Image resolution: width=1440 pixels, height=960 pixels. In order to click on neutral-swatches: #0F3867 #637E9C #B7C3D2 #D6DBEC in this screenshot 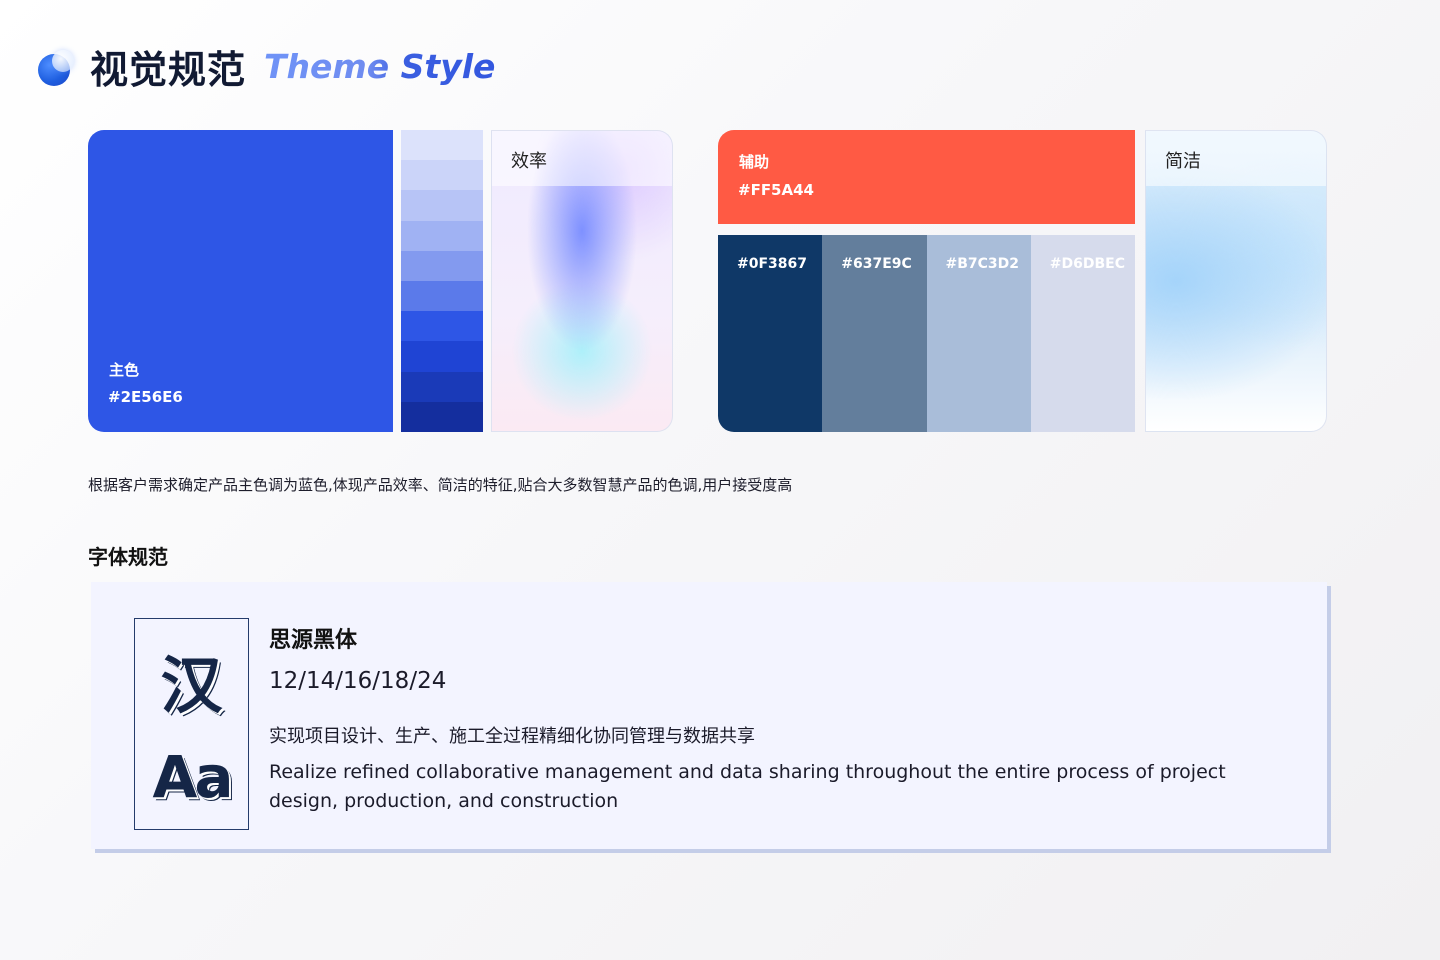, I will do `click(926, 333)`.